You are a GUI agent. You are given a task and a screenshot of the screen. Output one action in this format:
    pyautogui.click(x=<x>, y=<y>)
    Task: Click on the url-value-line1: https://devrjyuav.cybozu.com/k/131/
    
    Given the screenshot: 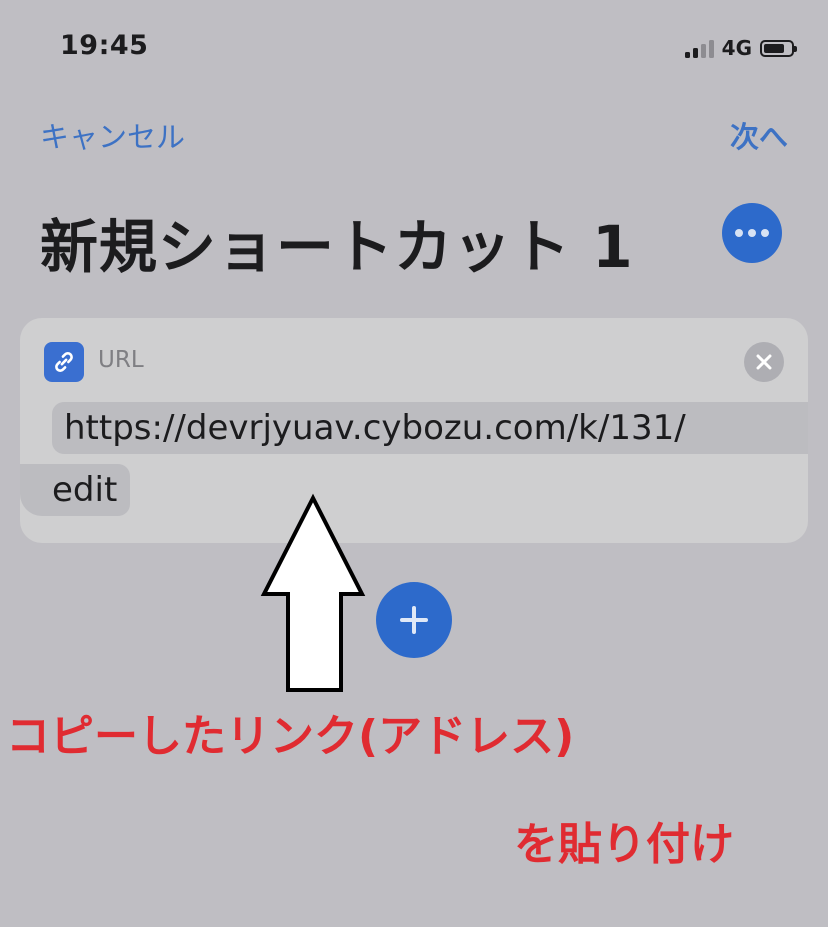 What is the action you would take?
    pyautogui.click(x=375, y=428)
    